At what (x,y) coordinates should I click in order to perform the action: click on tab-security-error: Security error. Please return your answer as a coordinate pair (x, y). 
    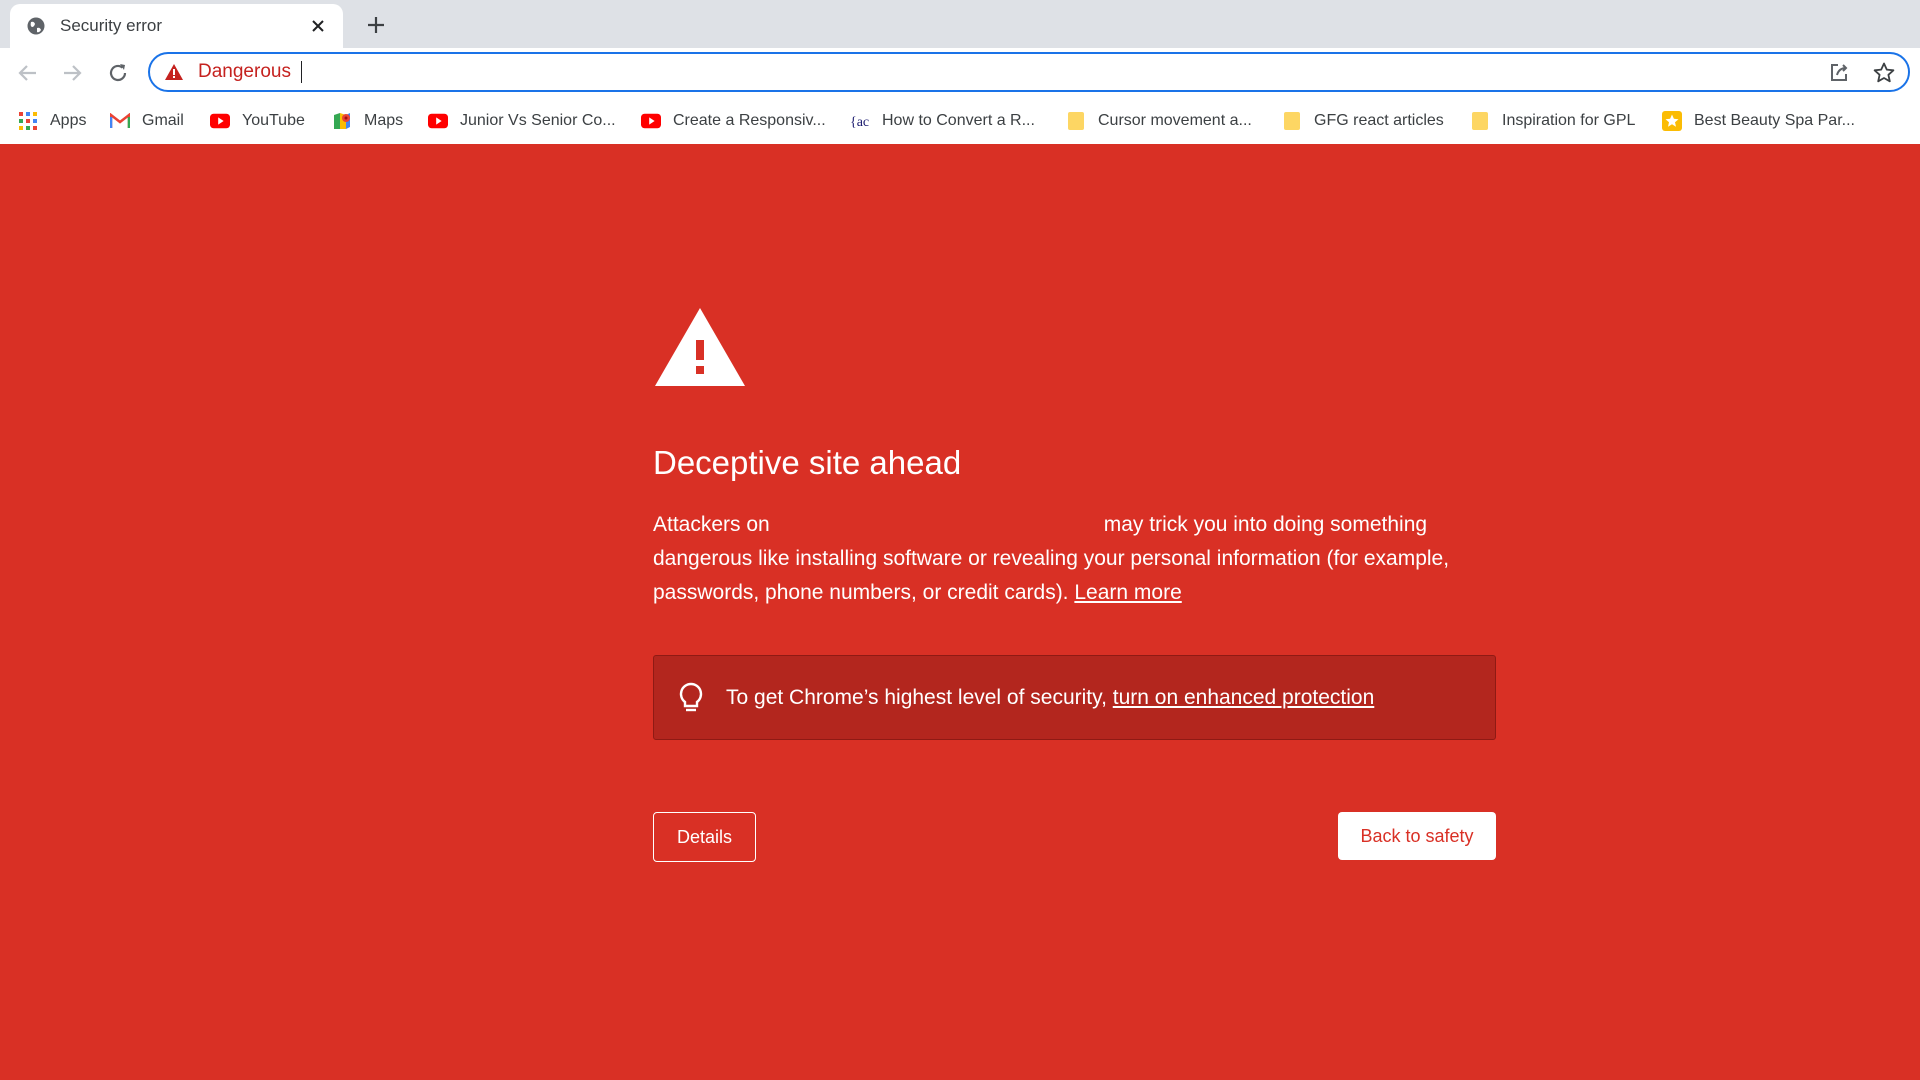
    Looking at the image, I should click on (176, 26).